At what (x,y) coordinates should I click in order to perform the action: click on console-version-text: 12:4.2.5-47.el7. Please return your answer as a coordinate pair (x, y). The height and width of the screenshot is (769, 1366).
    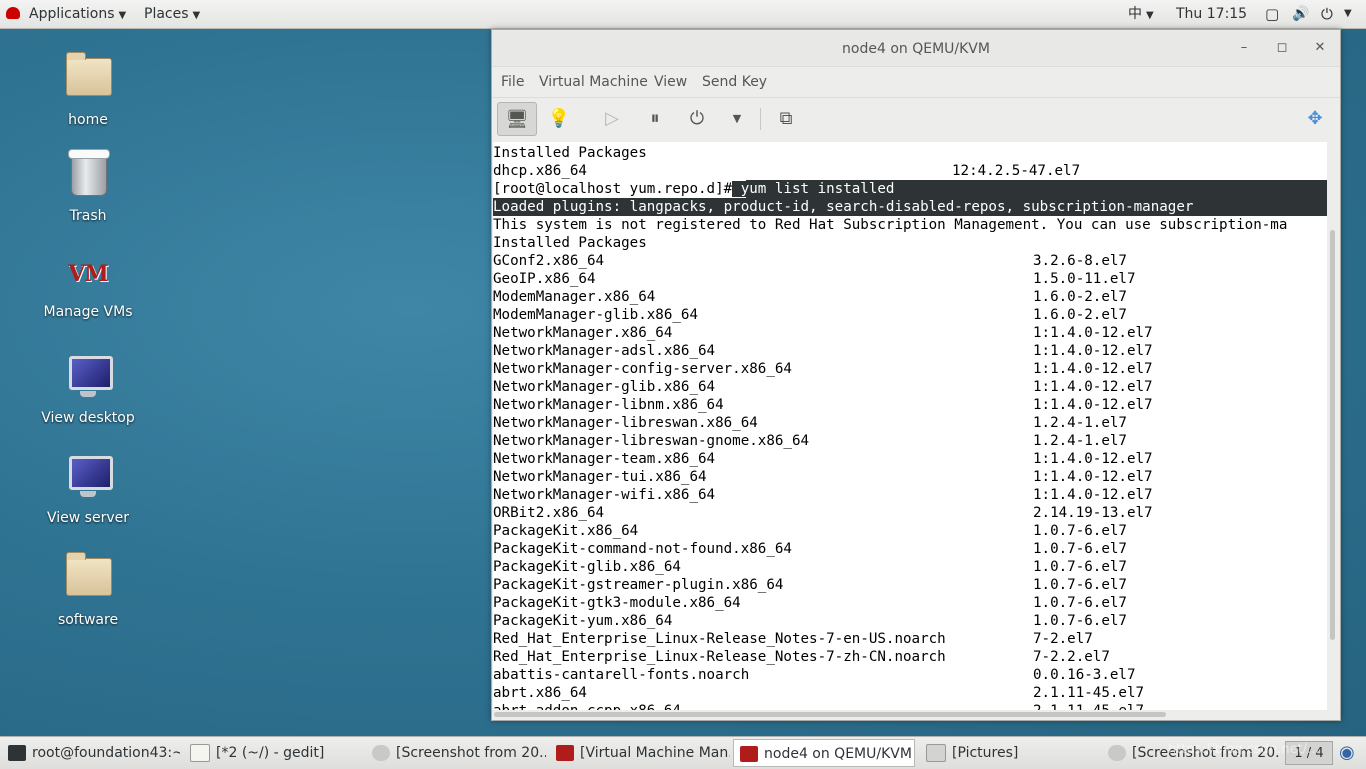
    Looking at the image, I should click on (1016, 171).